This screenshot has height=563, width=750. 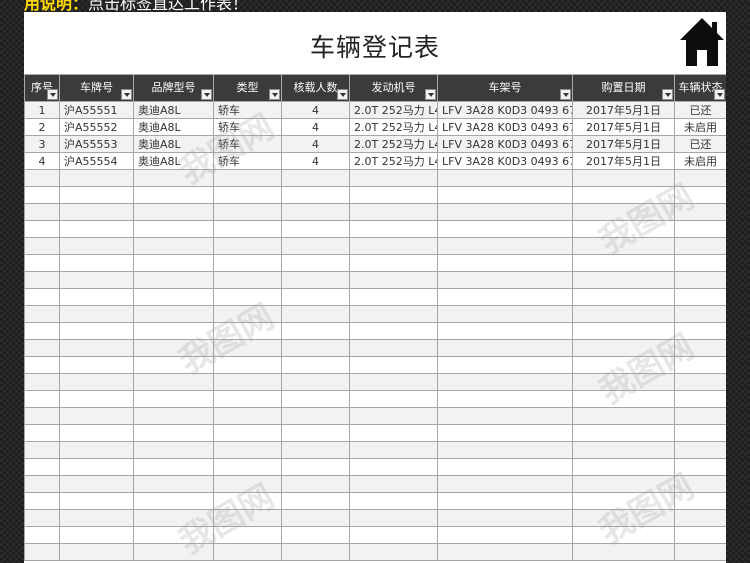 I want to click on cell-plate: 沪A55552, so click(x=96, y=127).